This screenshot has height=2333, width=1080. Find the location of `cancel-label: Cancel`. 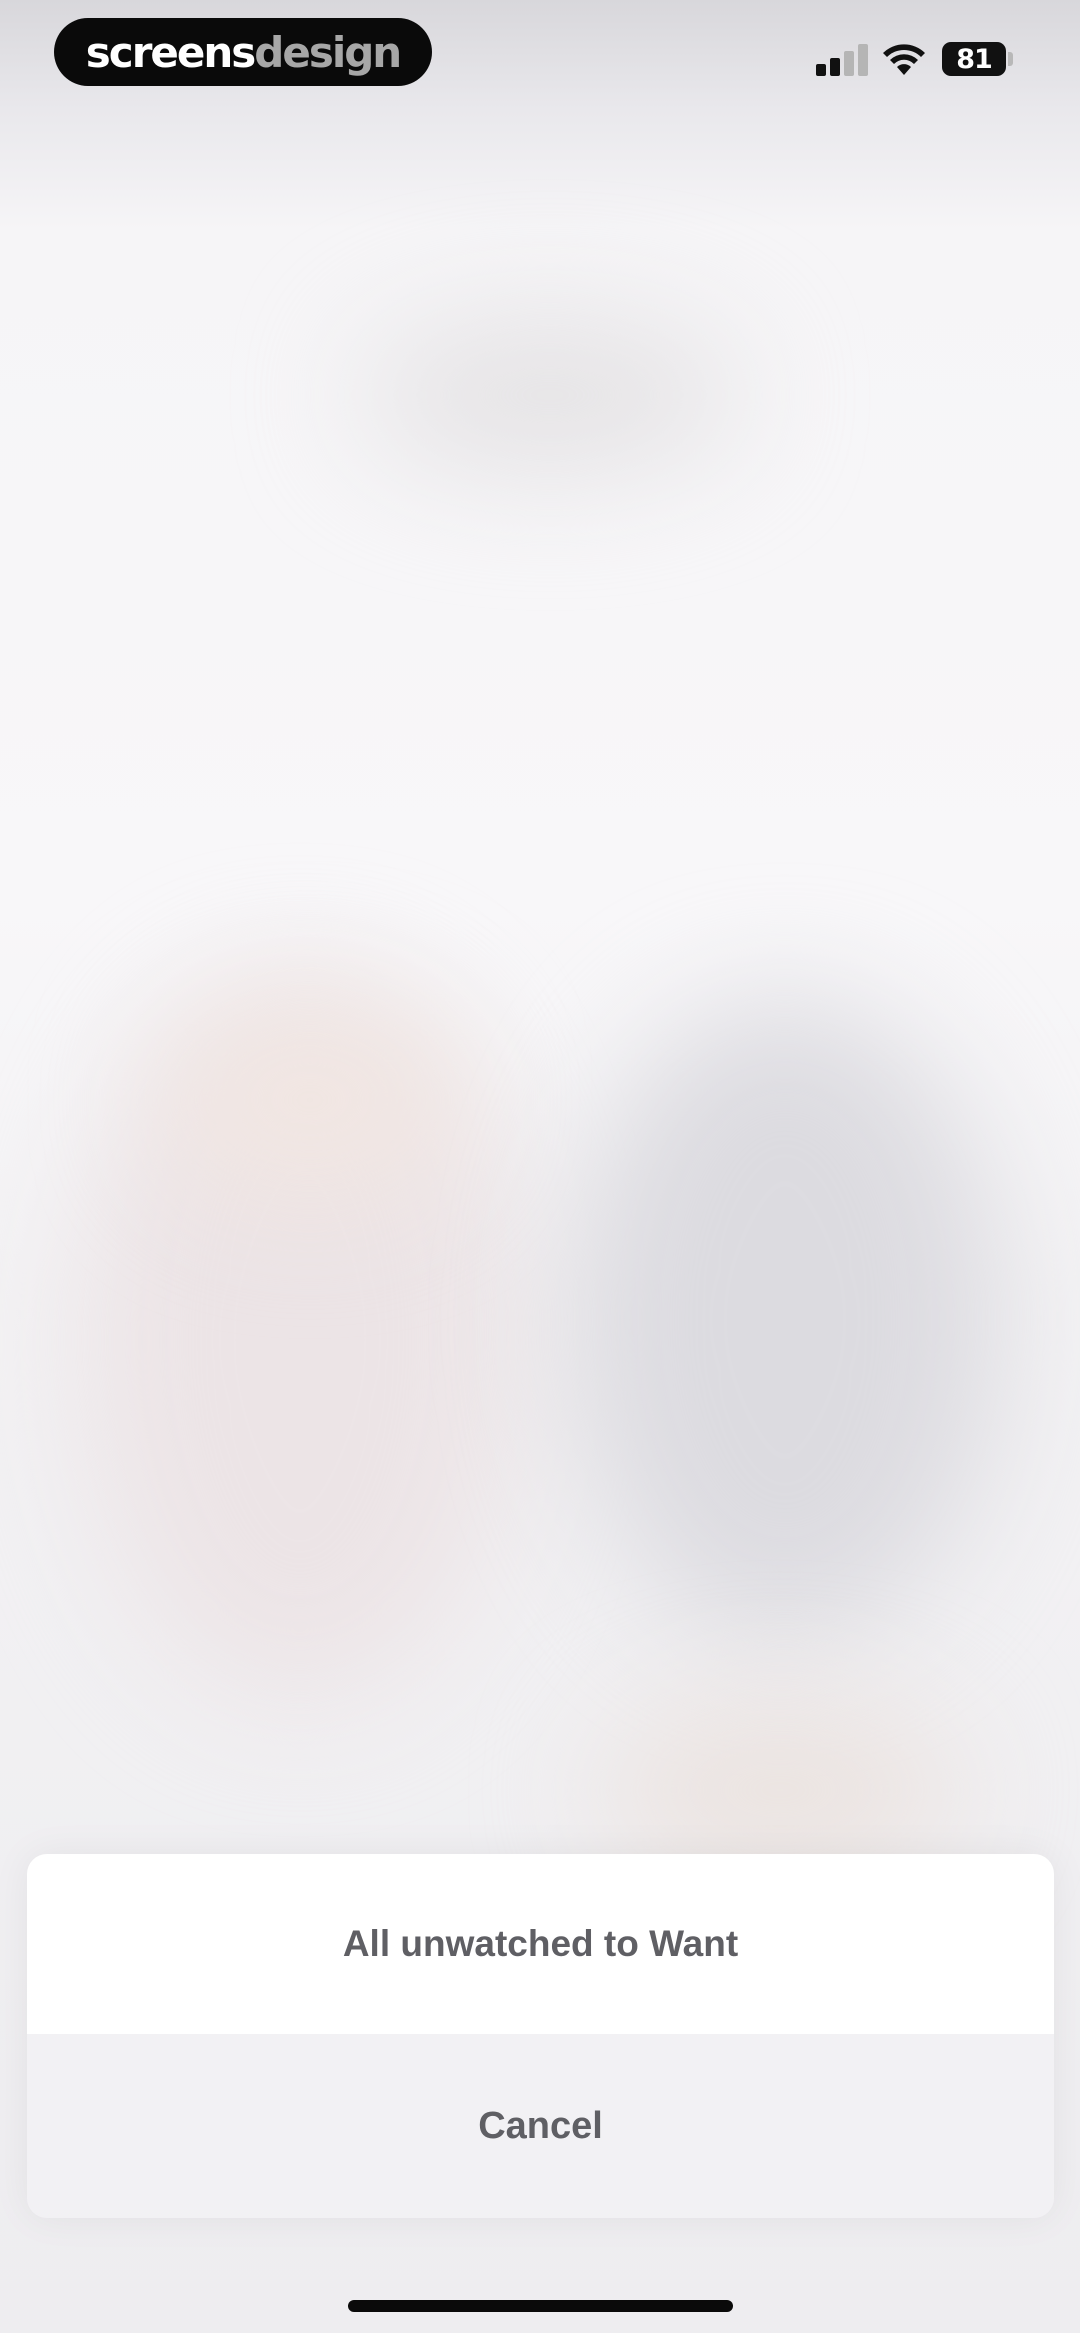

cancel-label: Cancel is located at coordinates (540, 2125).